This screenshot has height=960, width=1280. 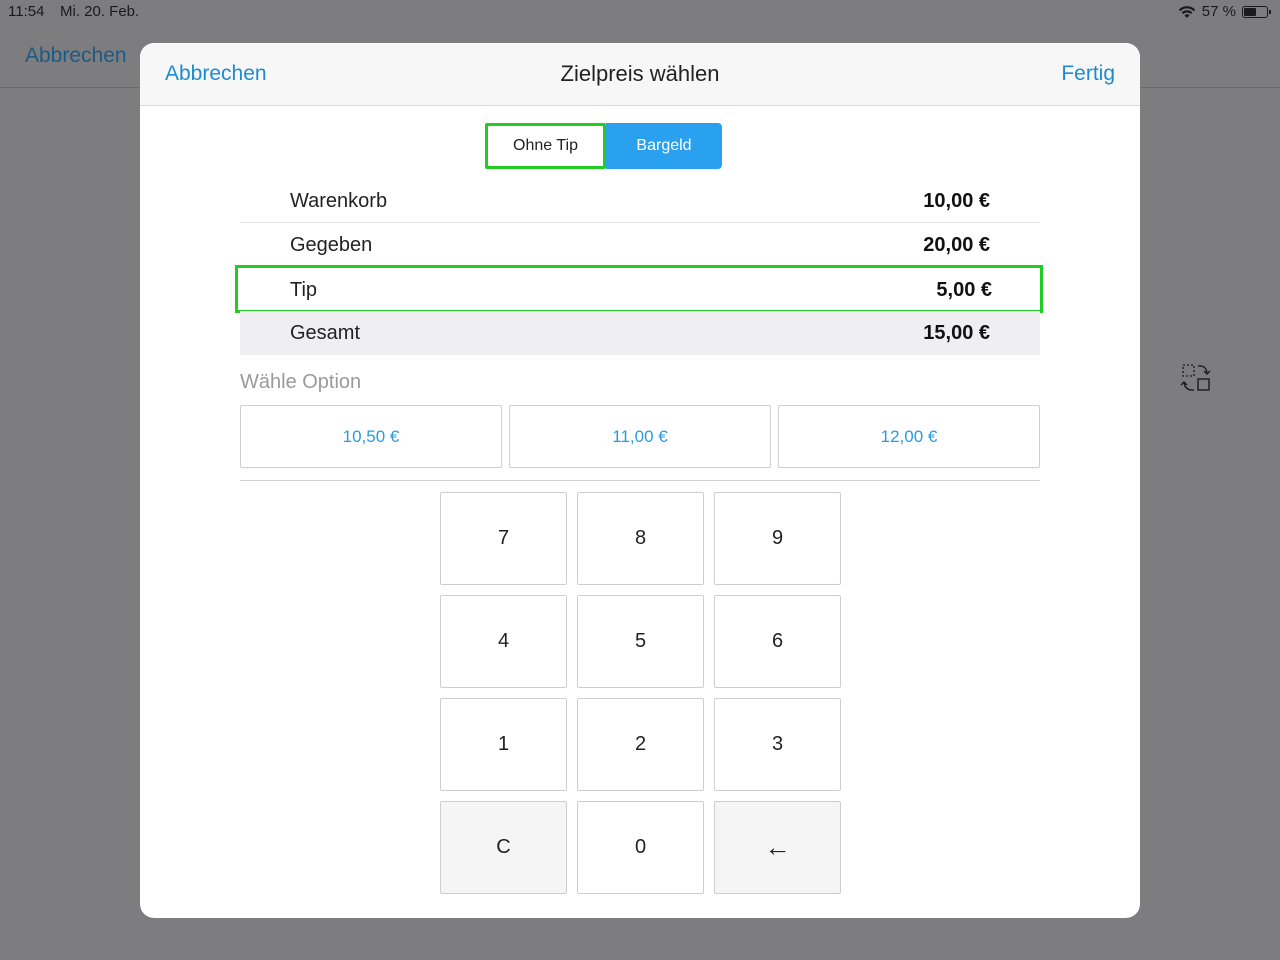 I want to click on key-3: 3, so click(x=777, y=744).